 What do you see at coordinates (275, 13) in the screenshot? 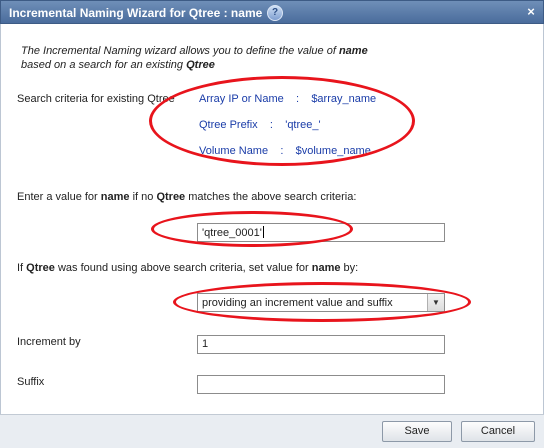
I see `help-icon: ?` at bounding box center [275, 13].